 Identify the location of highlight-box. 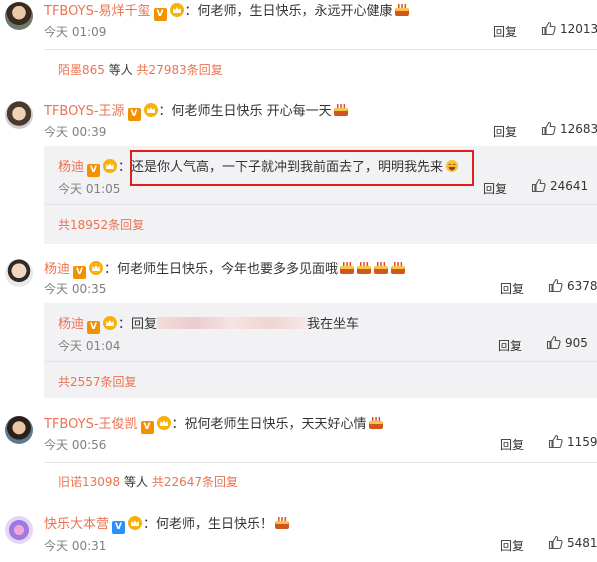
(302, 168).